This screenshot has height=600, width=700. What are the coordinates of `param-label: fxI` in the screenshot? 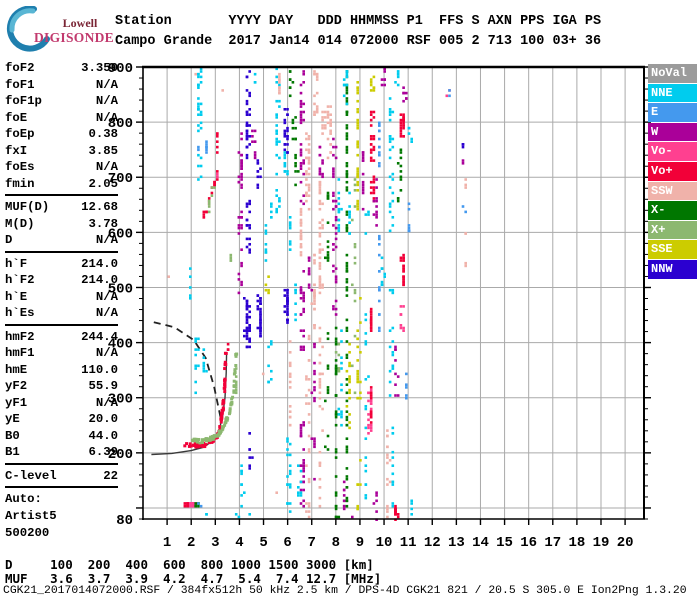 It's located at (16, 150).